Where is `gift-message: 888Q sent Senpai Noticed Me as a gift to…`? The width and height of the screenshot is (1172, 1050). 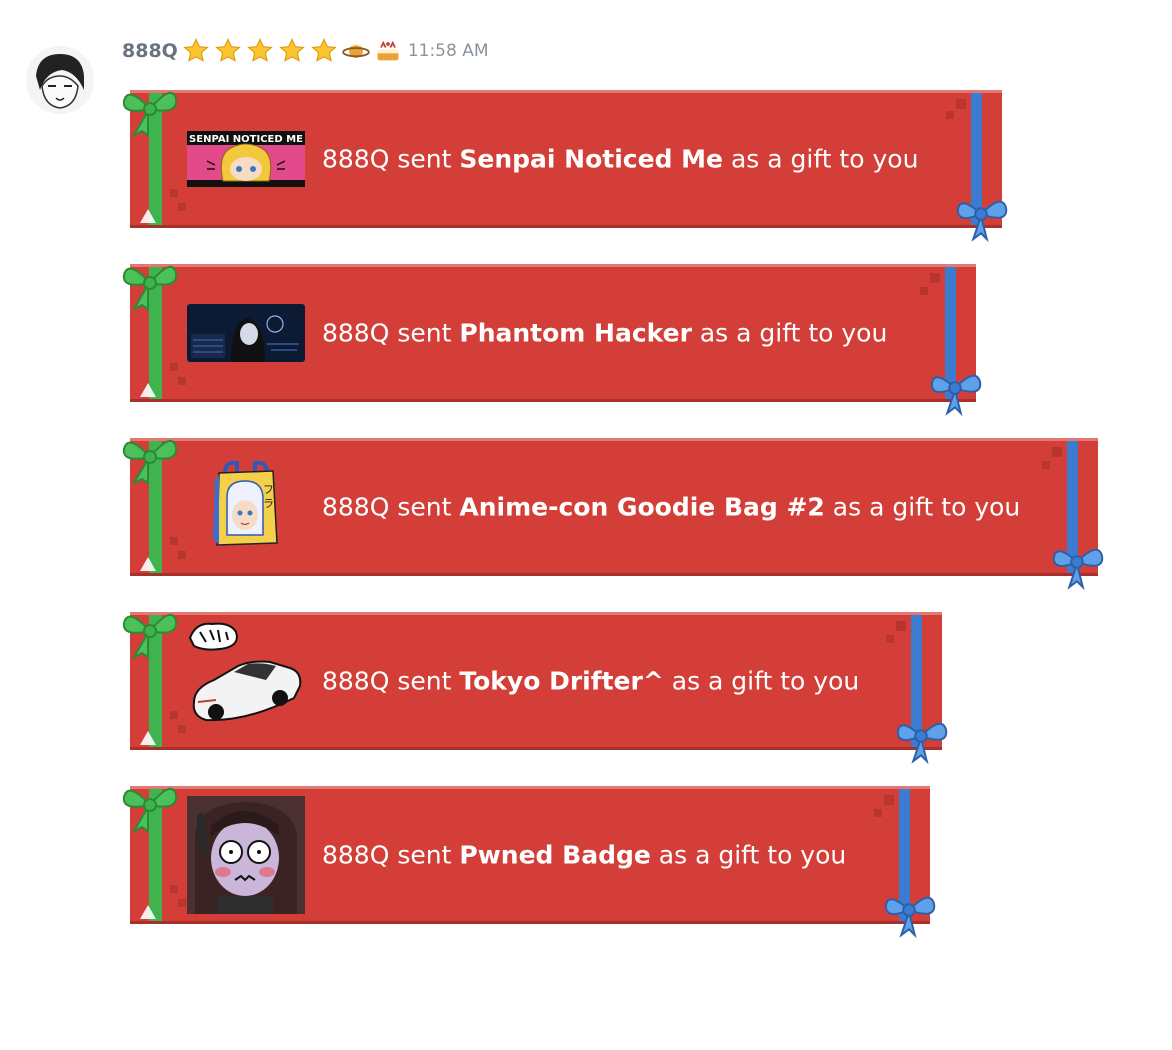 gift-message: 888Q sent Senpai Noticed Me as a gift to… is located at coordinates (620, 159).